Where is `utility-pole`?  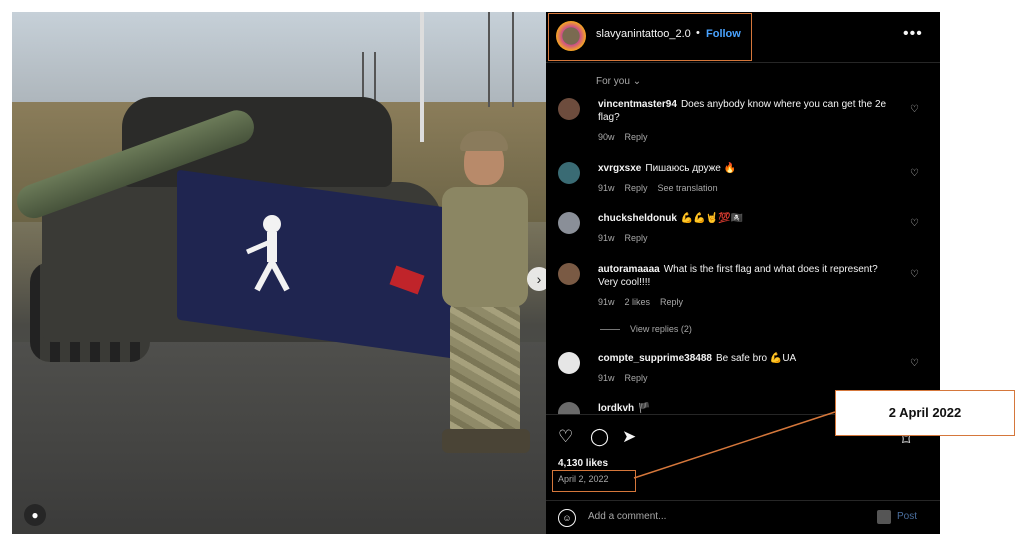
utility-pole is located at coordinates (422, 77).